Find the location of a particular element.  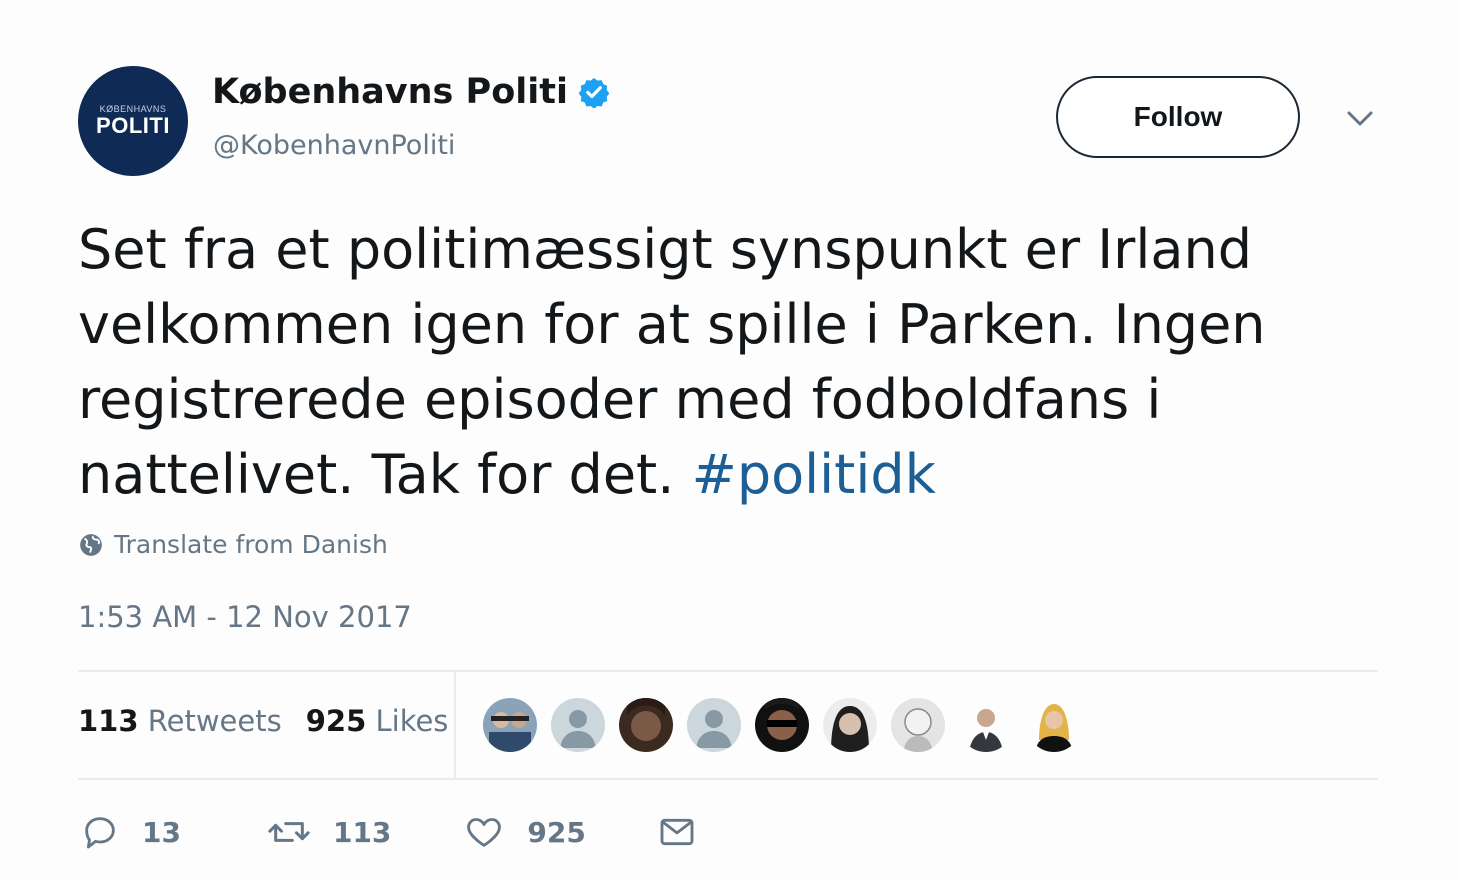

tweet-line-4-text: nattelivet. Tak for det. is located at coordinates (385, 474).